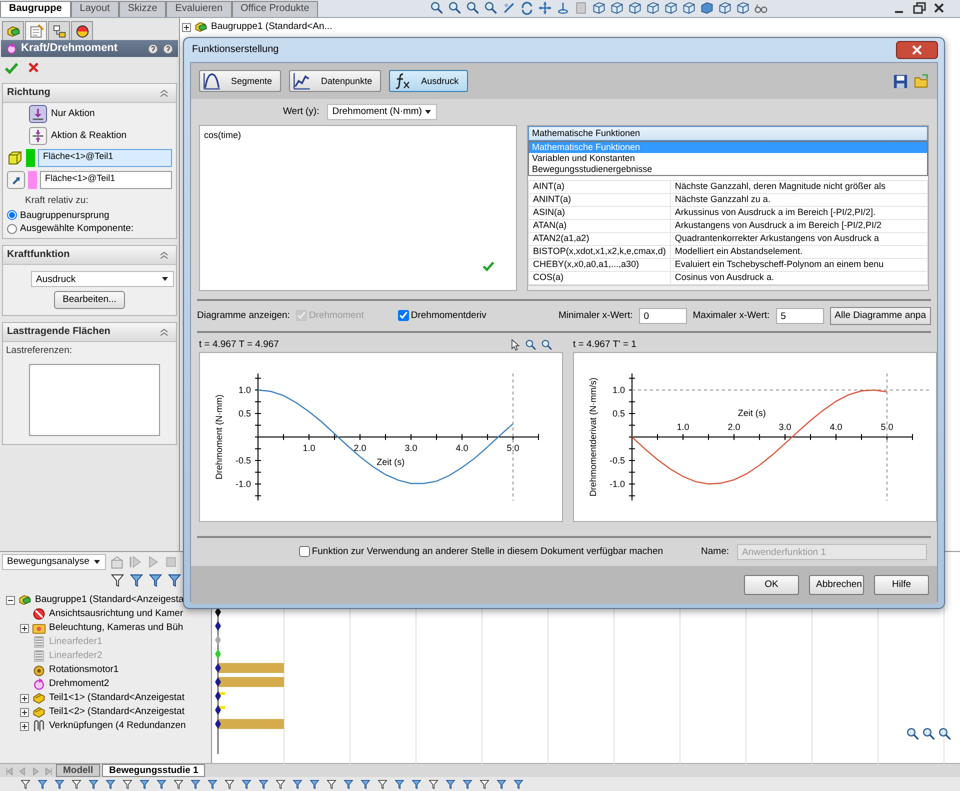 The height and width of the screenshot is (791, 960). Describe the element at coordinates (662, 316) in the screenshot. I see `min-value-field: 0` at that location.